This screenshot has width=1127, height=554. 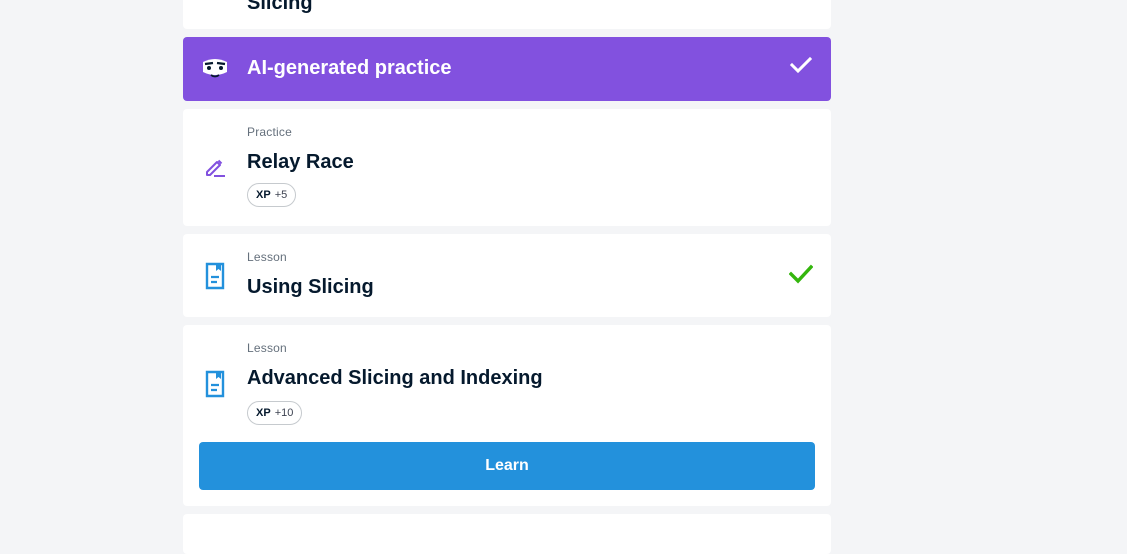 I want to click on card-title: Relay Race, so click(x=300, y=162).